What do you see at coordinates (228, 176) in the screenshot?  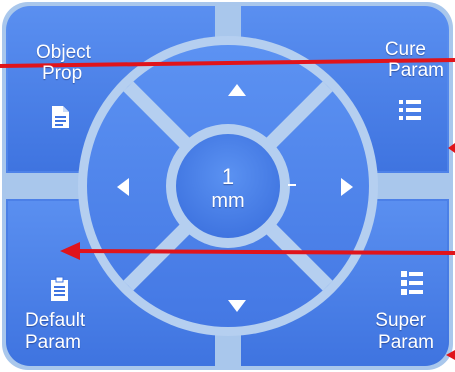 I see `step-value: 1` at bounding box center [228, 176].